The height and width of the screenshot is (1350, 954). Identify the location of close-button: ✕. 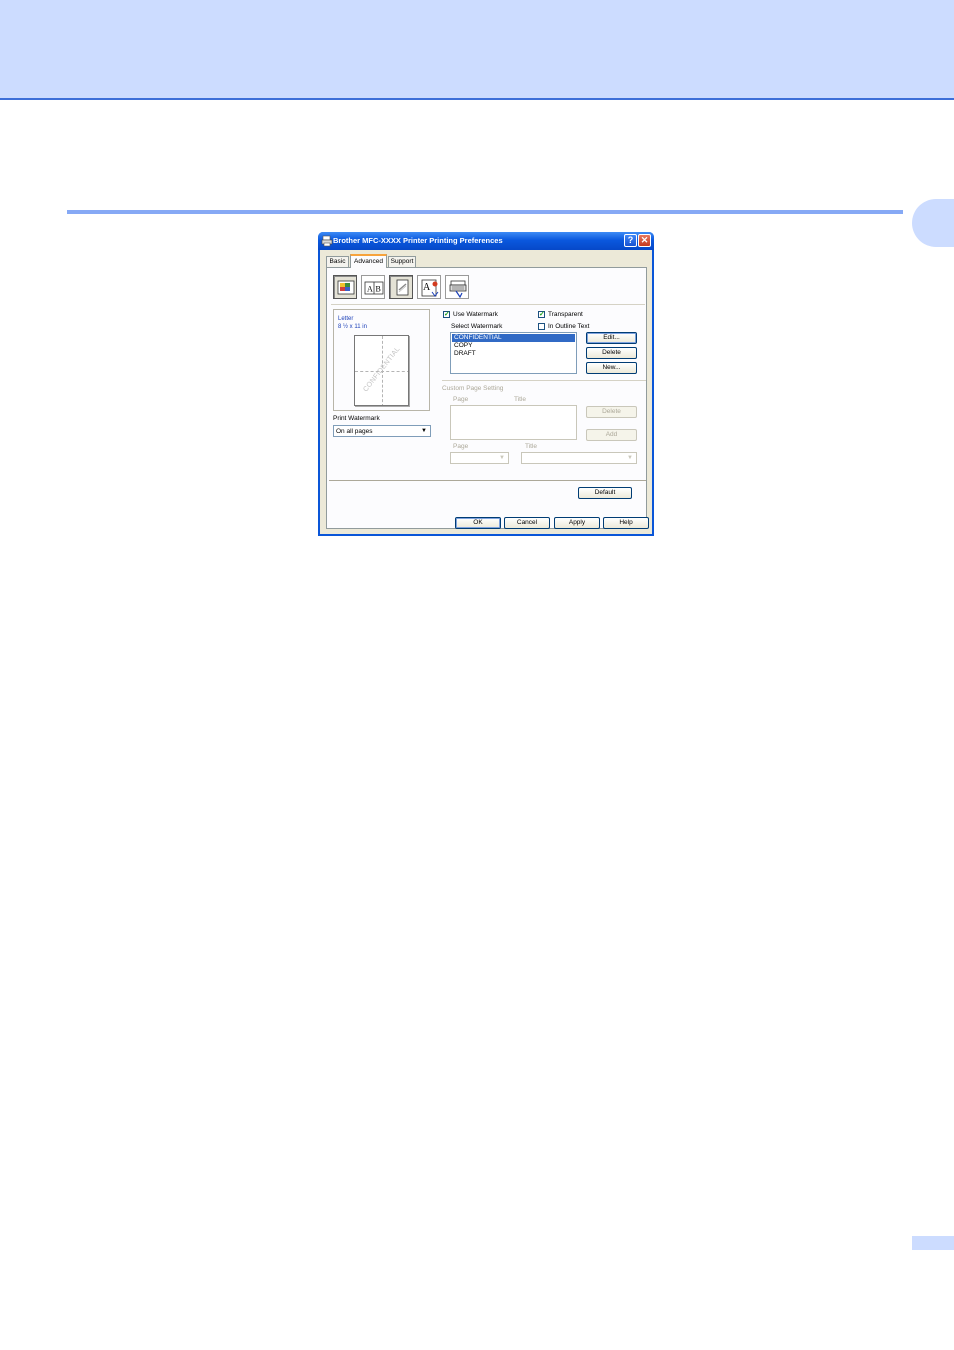
(644, 240).